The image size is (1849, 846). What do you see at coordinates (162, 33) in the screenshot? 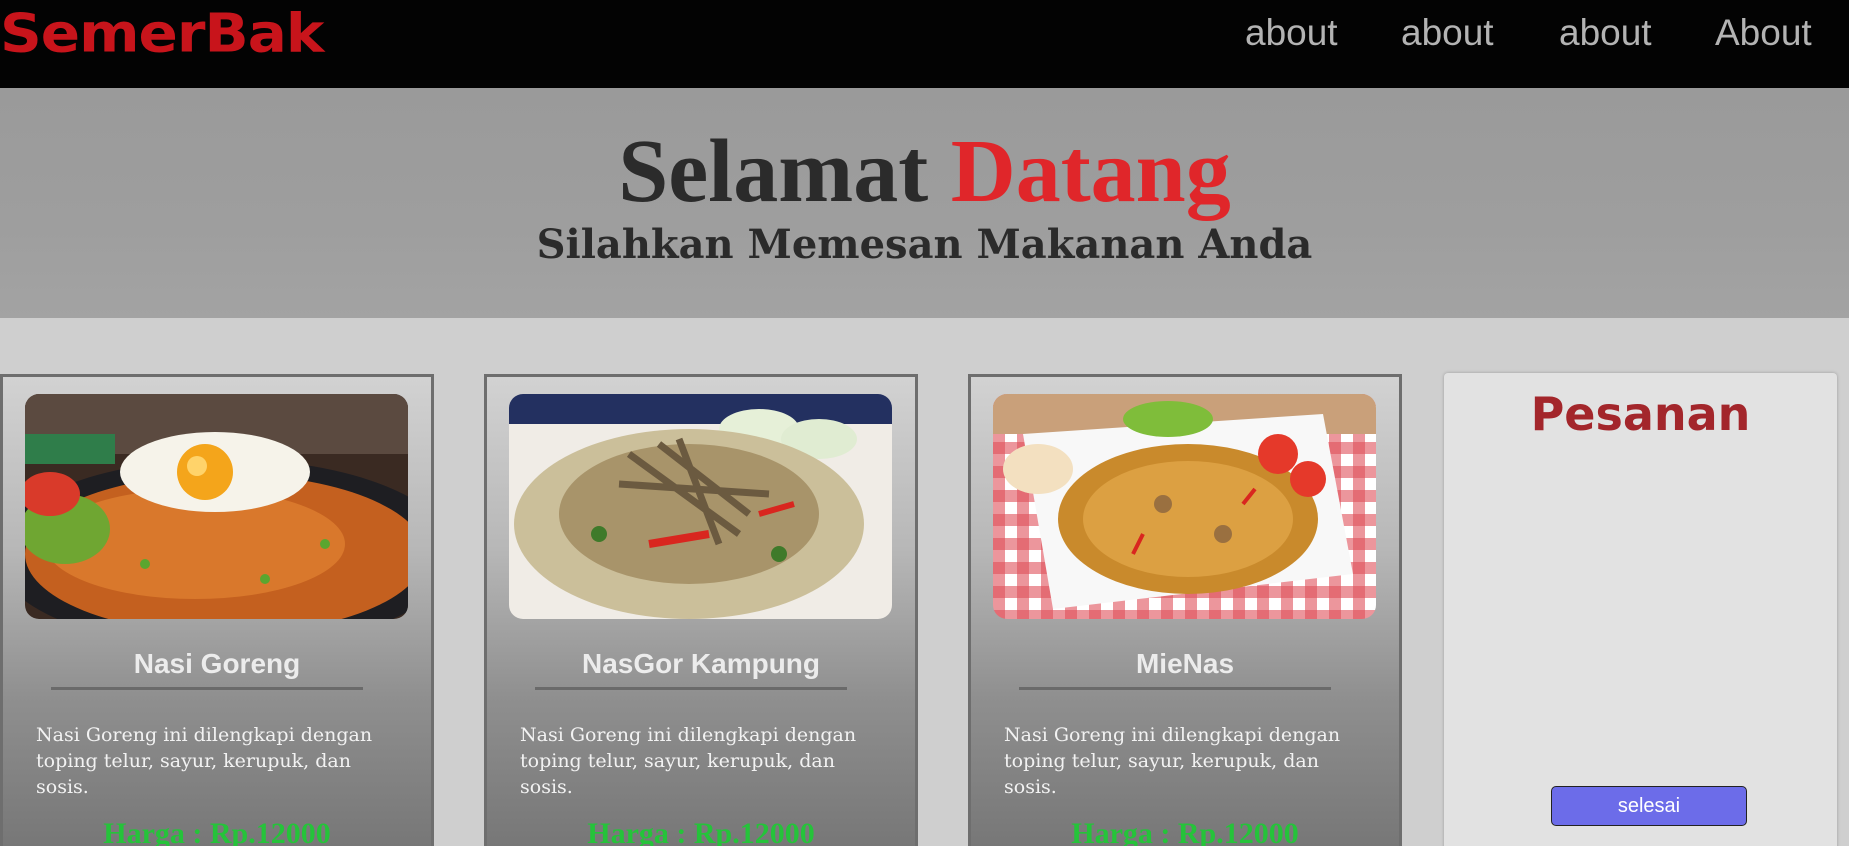
I see `brand-logo: SemerBak` at bounding box center [162, 33].